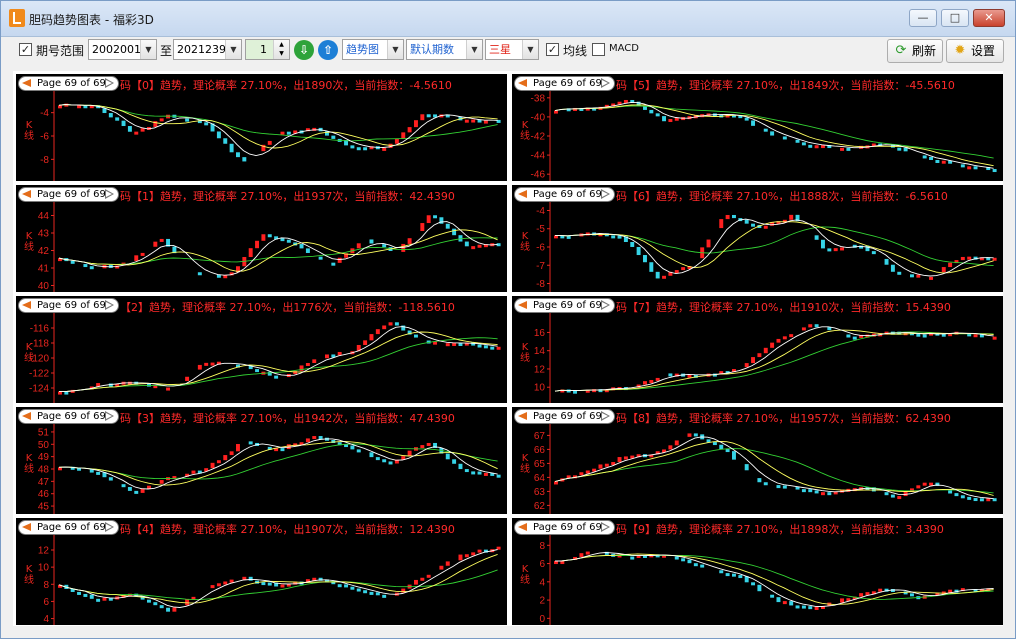 This screenshot has width=1016, height=639. I want to click on y-tick-label: -124, so click(39, 389).